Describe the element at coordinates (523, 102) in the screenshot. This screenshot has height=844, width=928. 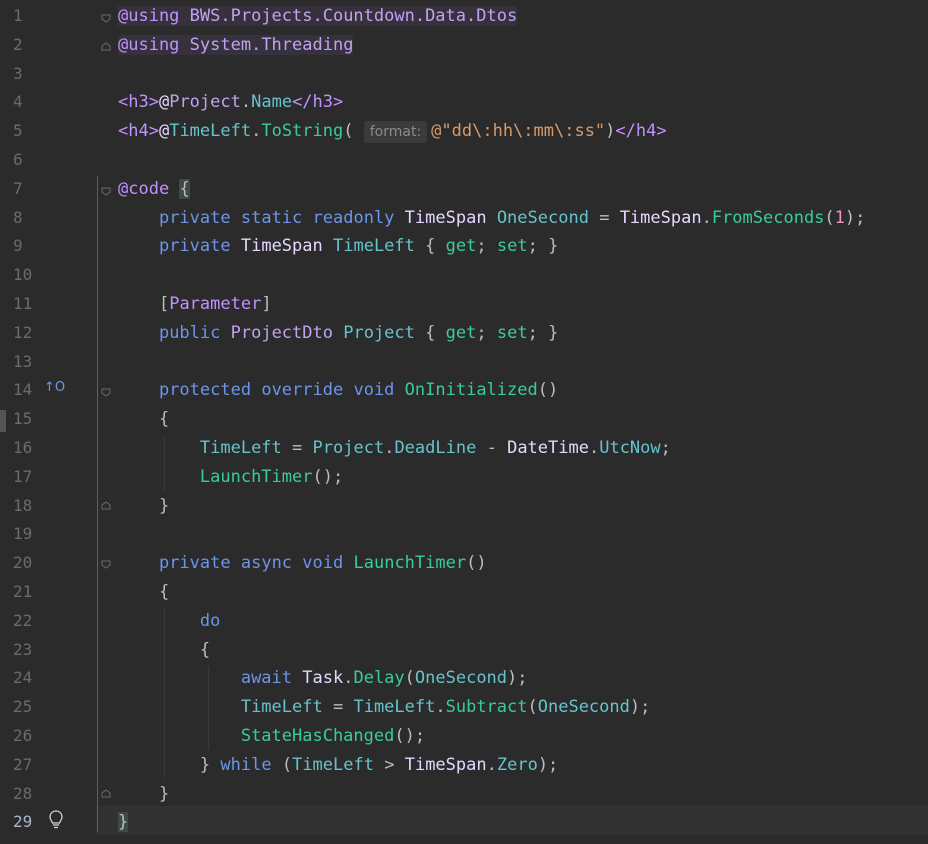
I see `code-line-4: <h3>@Project.Name</h3>` at that location.